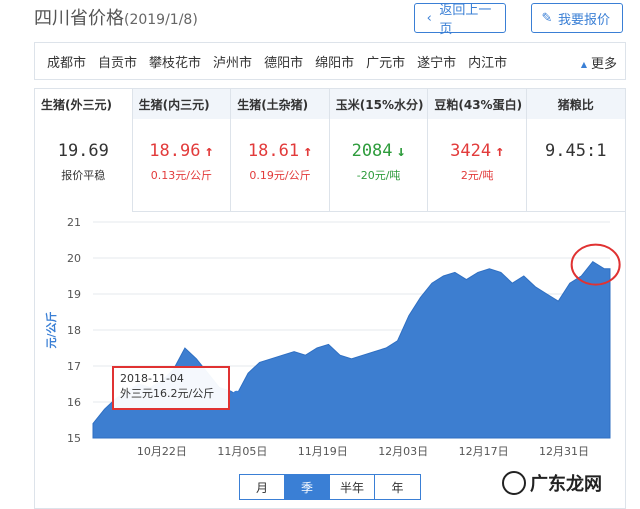 The height and width of the screenshot is (509, 640). I want to click on city-link: 攀枝花市, so click(175, 61).